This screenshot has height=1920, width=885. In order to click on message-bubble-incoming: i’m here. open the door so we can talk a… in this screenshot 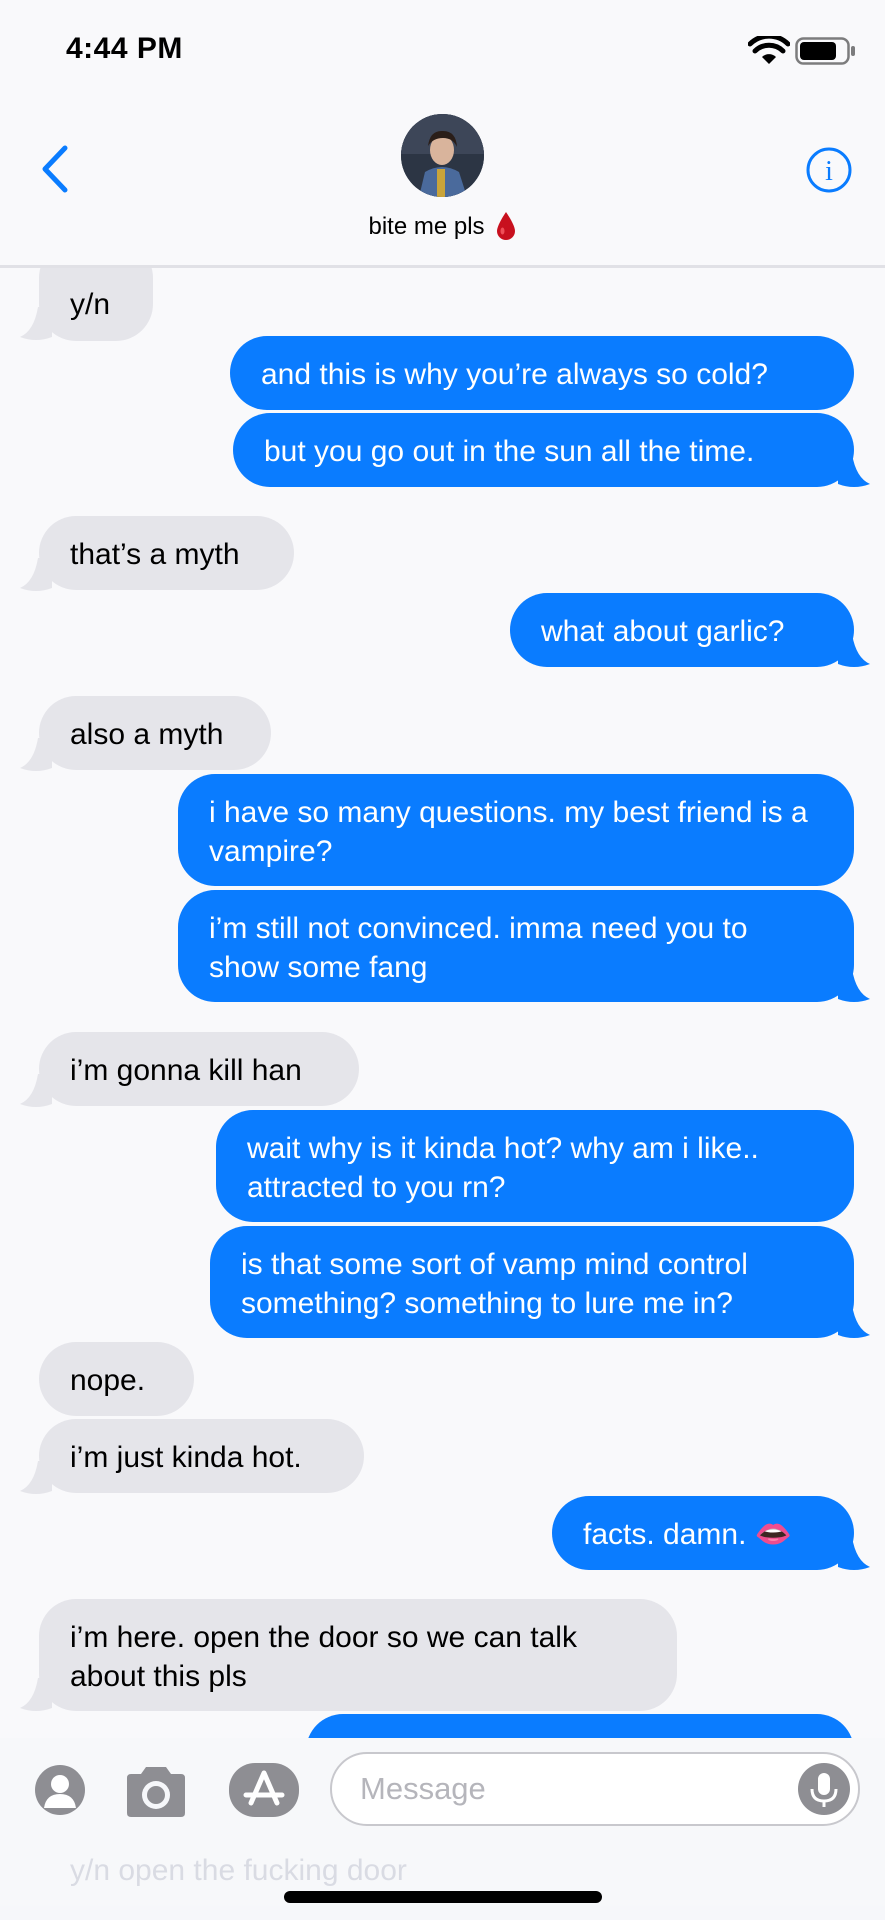, I will do `click(358, 1655)`.